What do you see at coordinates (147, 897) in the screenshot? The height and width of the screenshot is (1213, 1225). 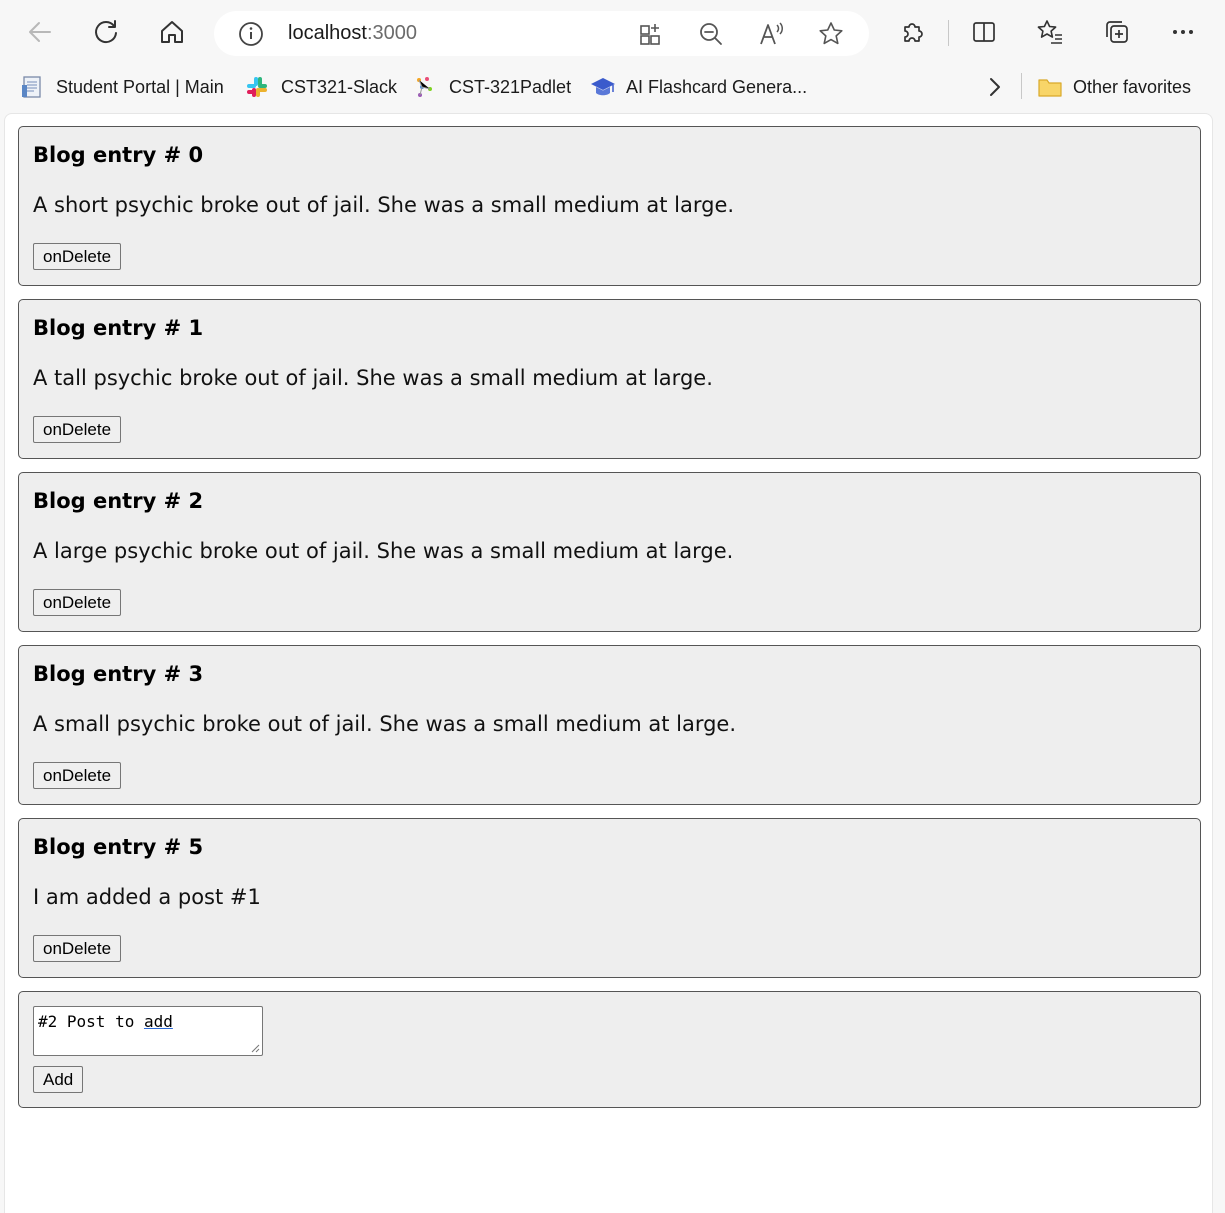 I see `post-body: I am added a post #1` at bounding box center [147, 897].